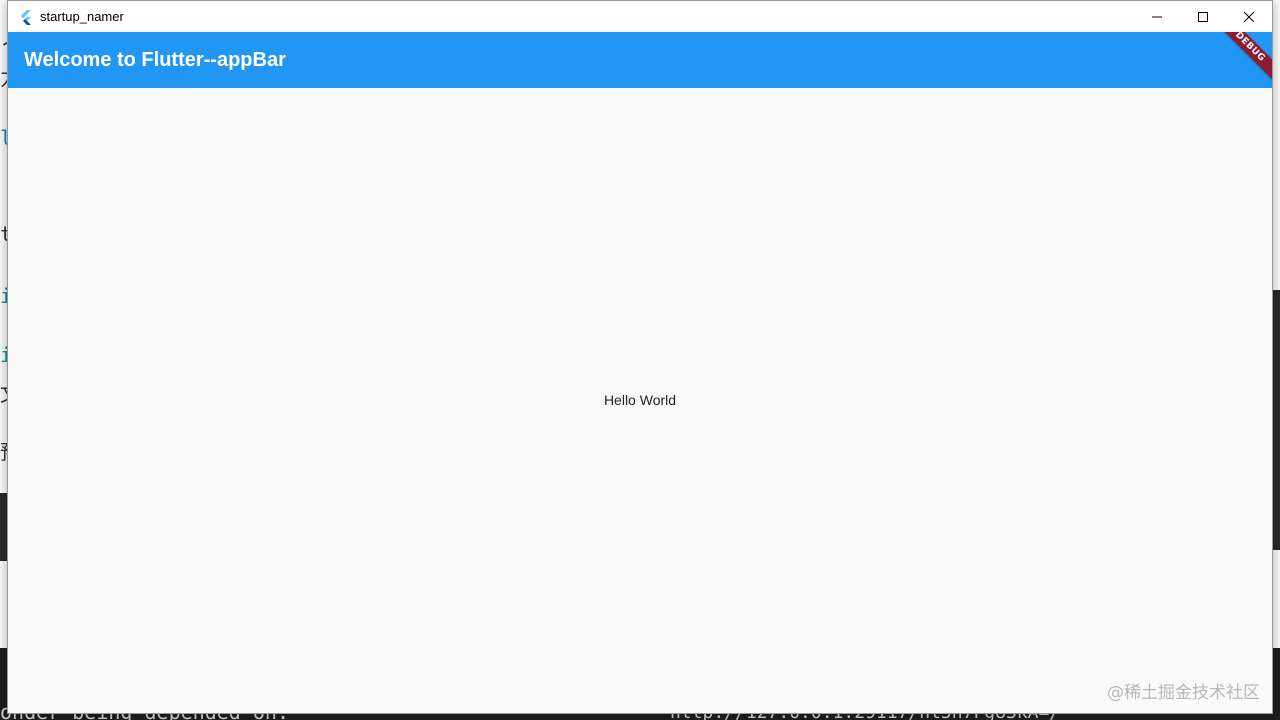 This screenshot has width=1280, height=720. What do you see at coordinates (26, 17) in the screenshot?
I see `flutter-logo-icon` at bounding box center [26, 17].